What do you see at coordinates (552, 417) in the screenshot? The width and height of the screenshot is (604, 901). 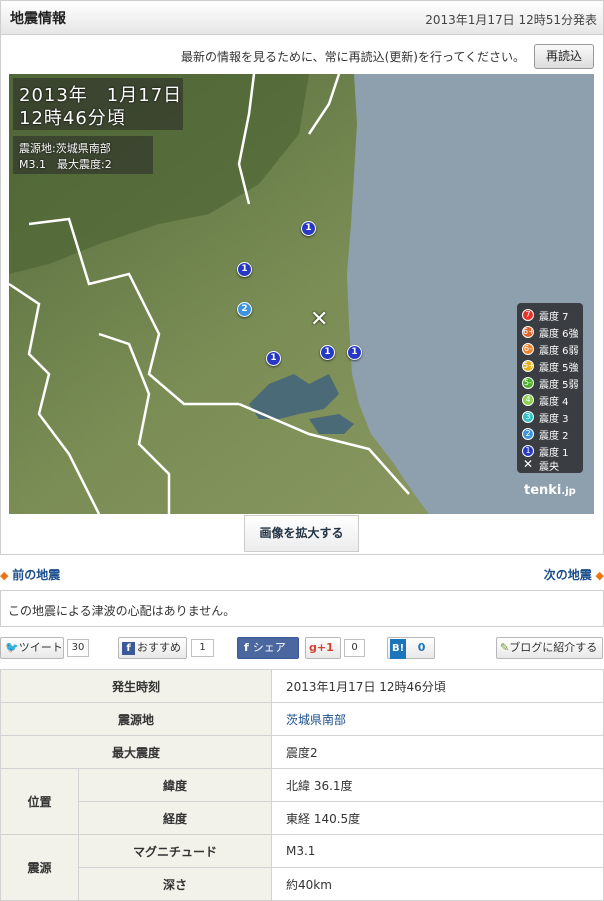 I see `legend-item: 3 震度 3` at bounding box center [552, 417].